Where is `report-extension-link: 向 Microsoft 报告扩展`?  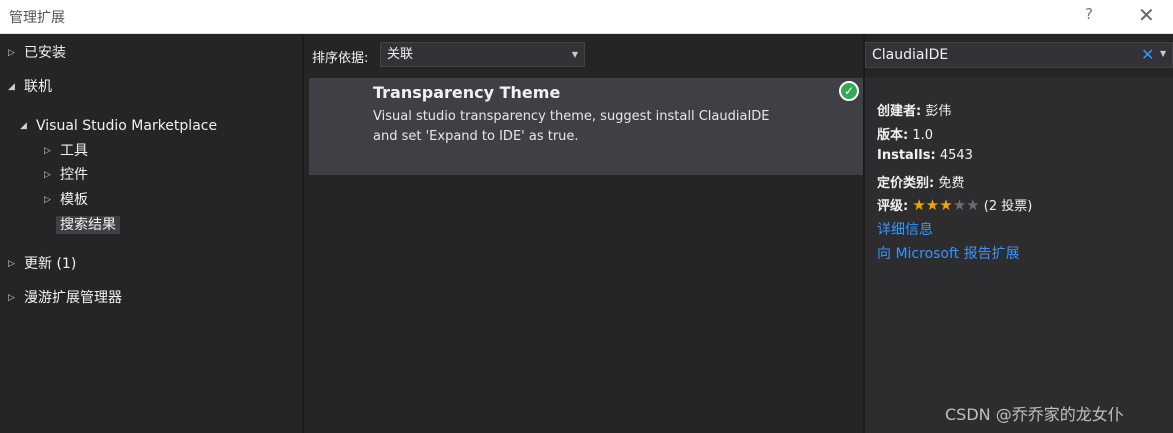 report-extension-link: 向 Microsoft 报告扩展 is located at coordinates (948, 254).